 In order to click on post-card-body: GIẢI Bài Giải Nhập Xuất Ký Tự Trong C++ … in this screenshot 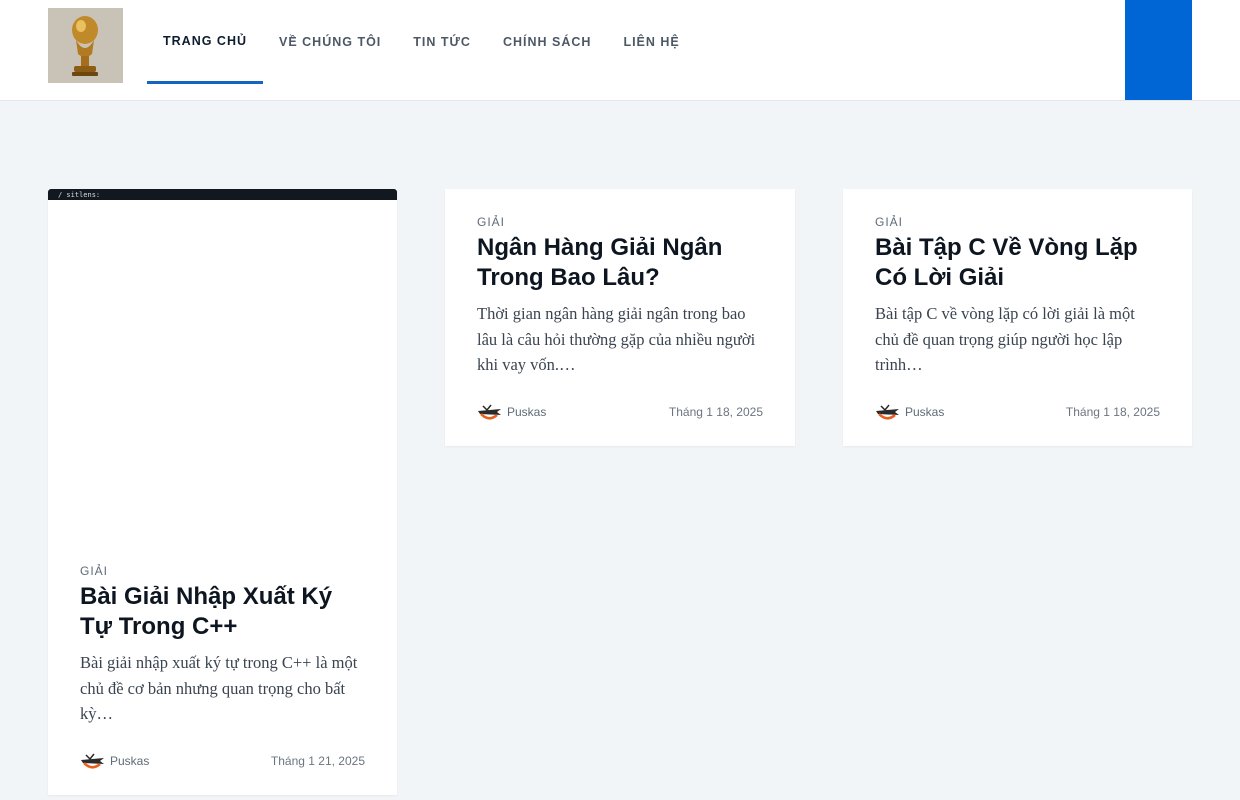, I will do `click(222, 645)`.